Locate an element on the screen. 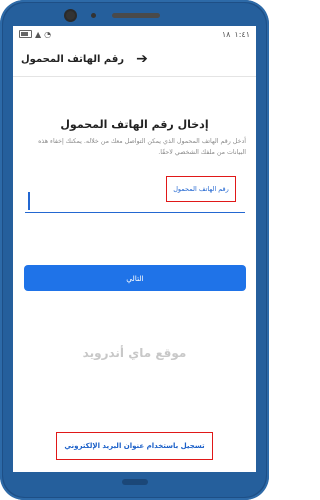 The height and width of the screenshot is (500, 320). phone-field-label: رقم الهاتف المحمول is located at coordinates (201, 189).